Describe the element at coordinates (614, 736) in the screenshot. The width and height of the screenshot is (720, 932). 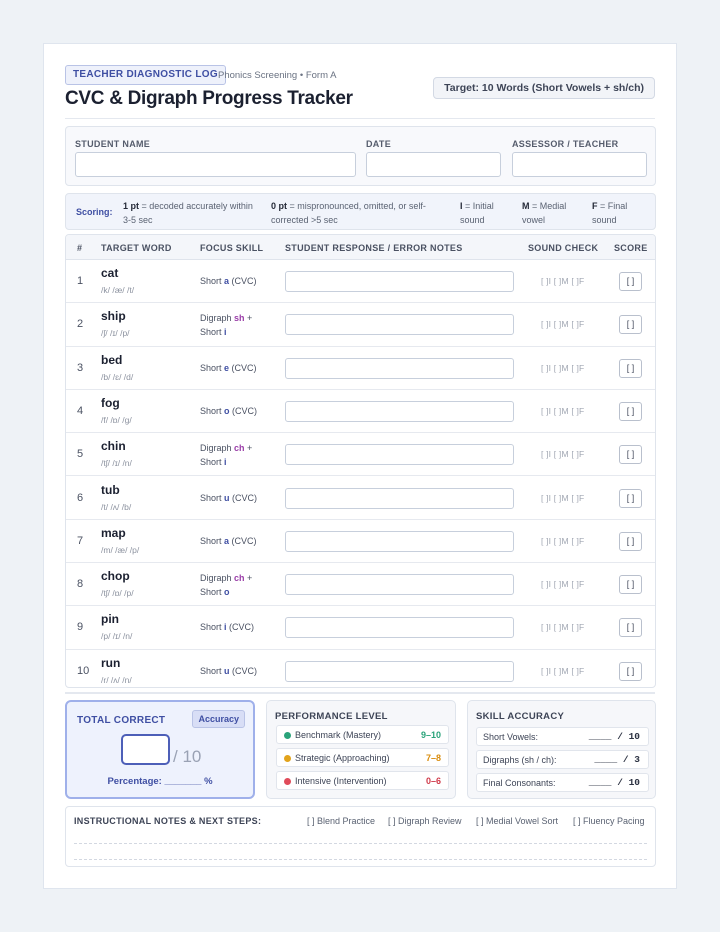
I see `short-vowels-value: ____ / 10` at that location.